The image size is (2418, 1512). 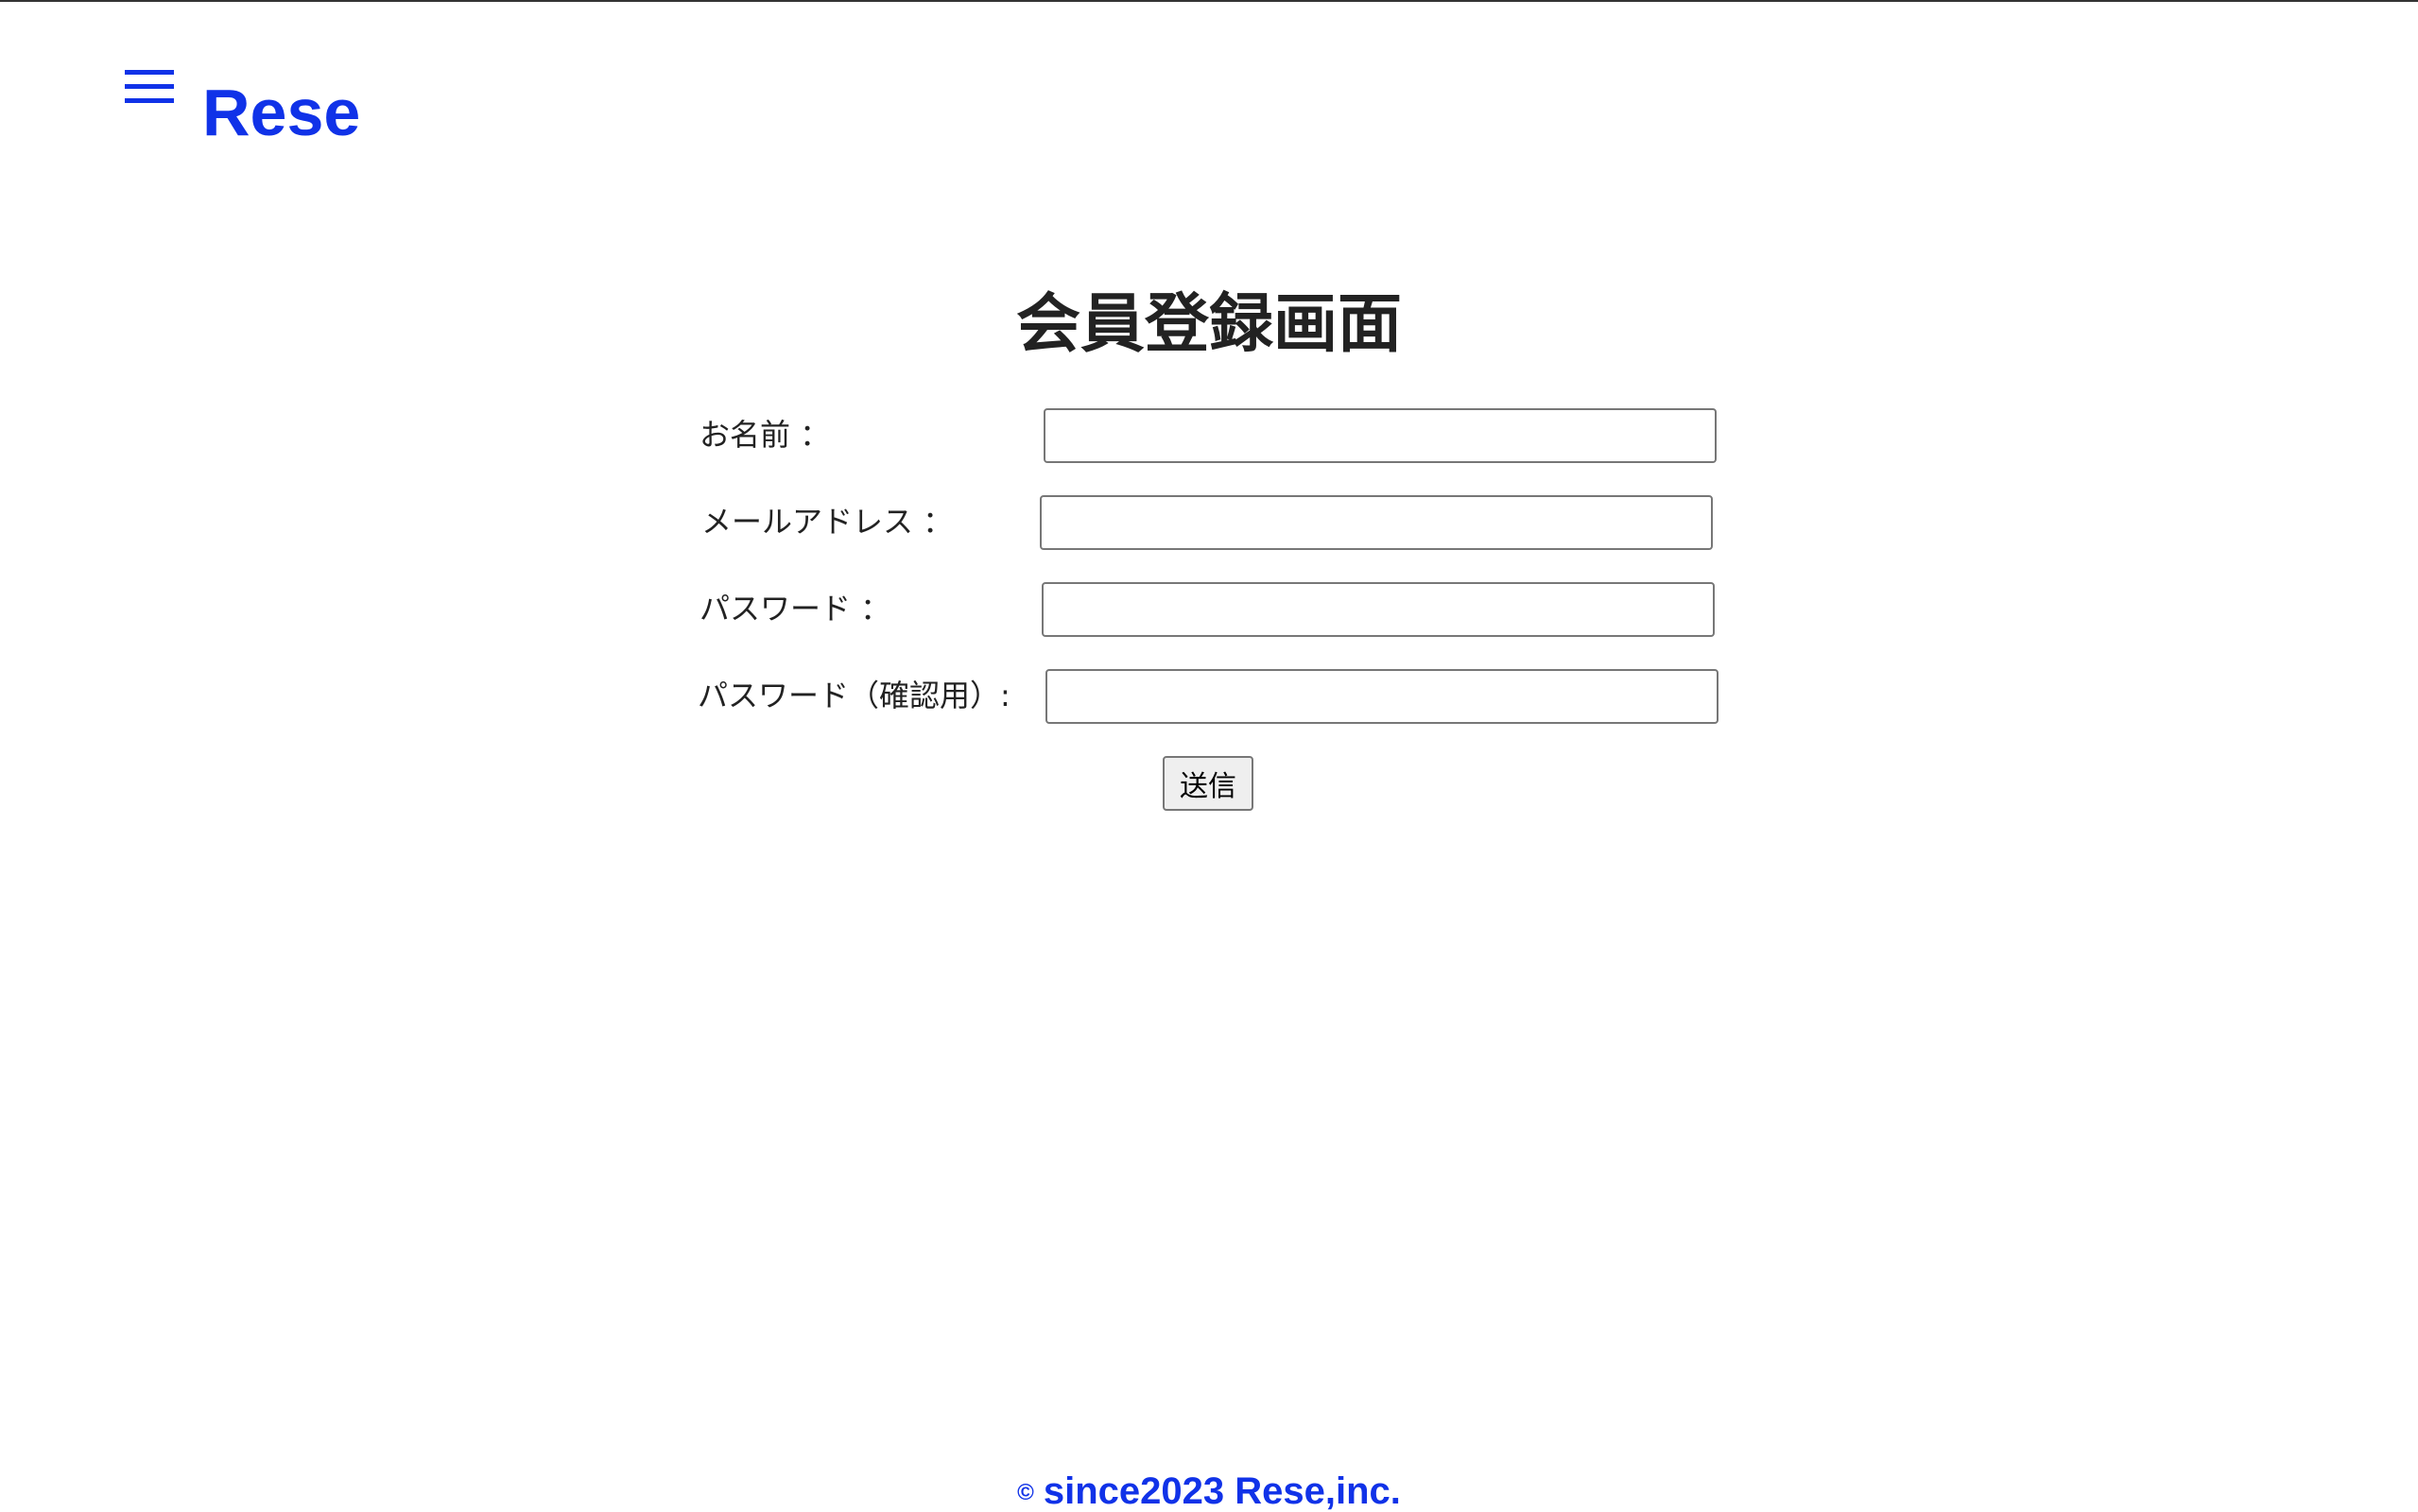 I want to click on footer-text: since2023 Rese,inc., so click(x=1222, y=1491).